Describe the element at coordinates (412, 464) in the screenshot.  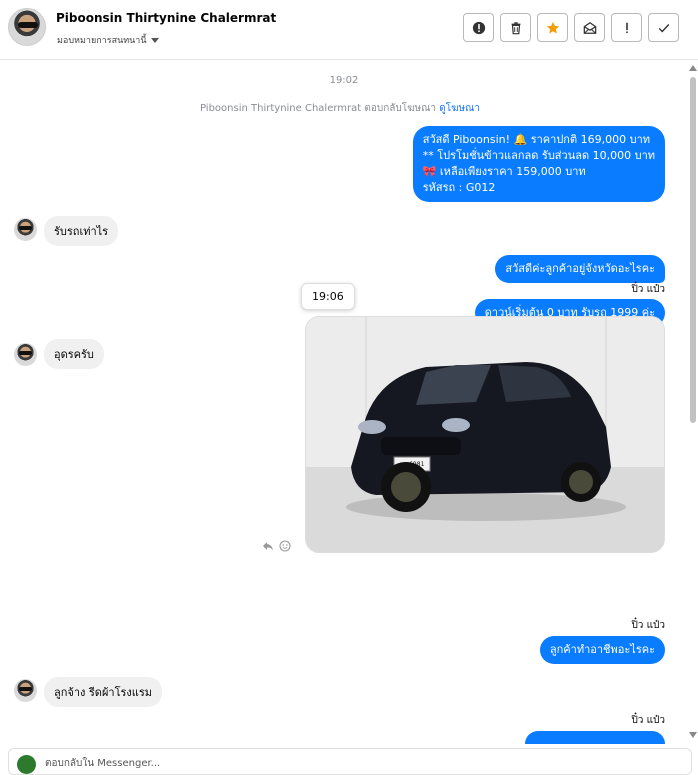
I see `license-plate: มส 6981` at that location.